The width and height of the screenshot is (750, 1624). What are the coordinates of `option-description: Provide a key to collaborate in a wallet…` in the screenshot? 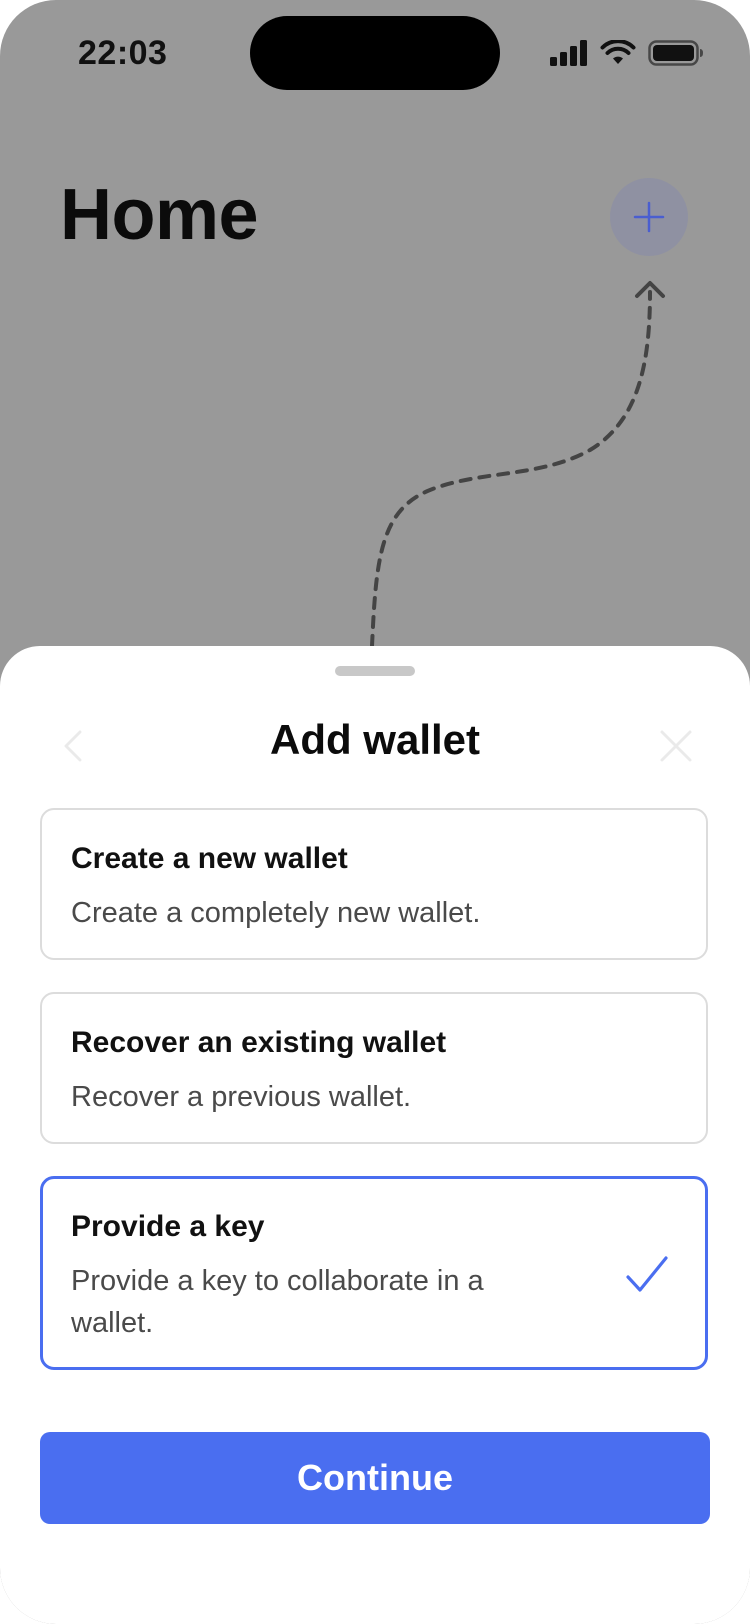 It's located at (277, 1302).